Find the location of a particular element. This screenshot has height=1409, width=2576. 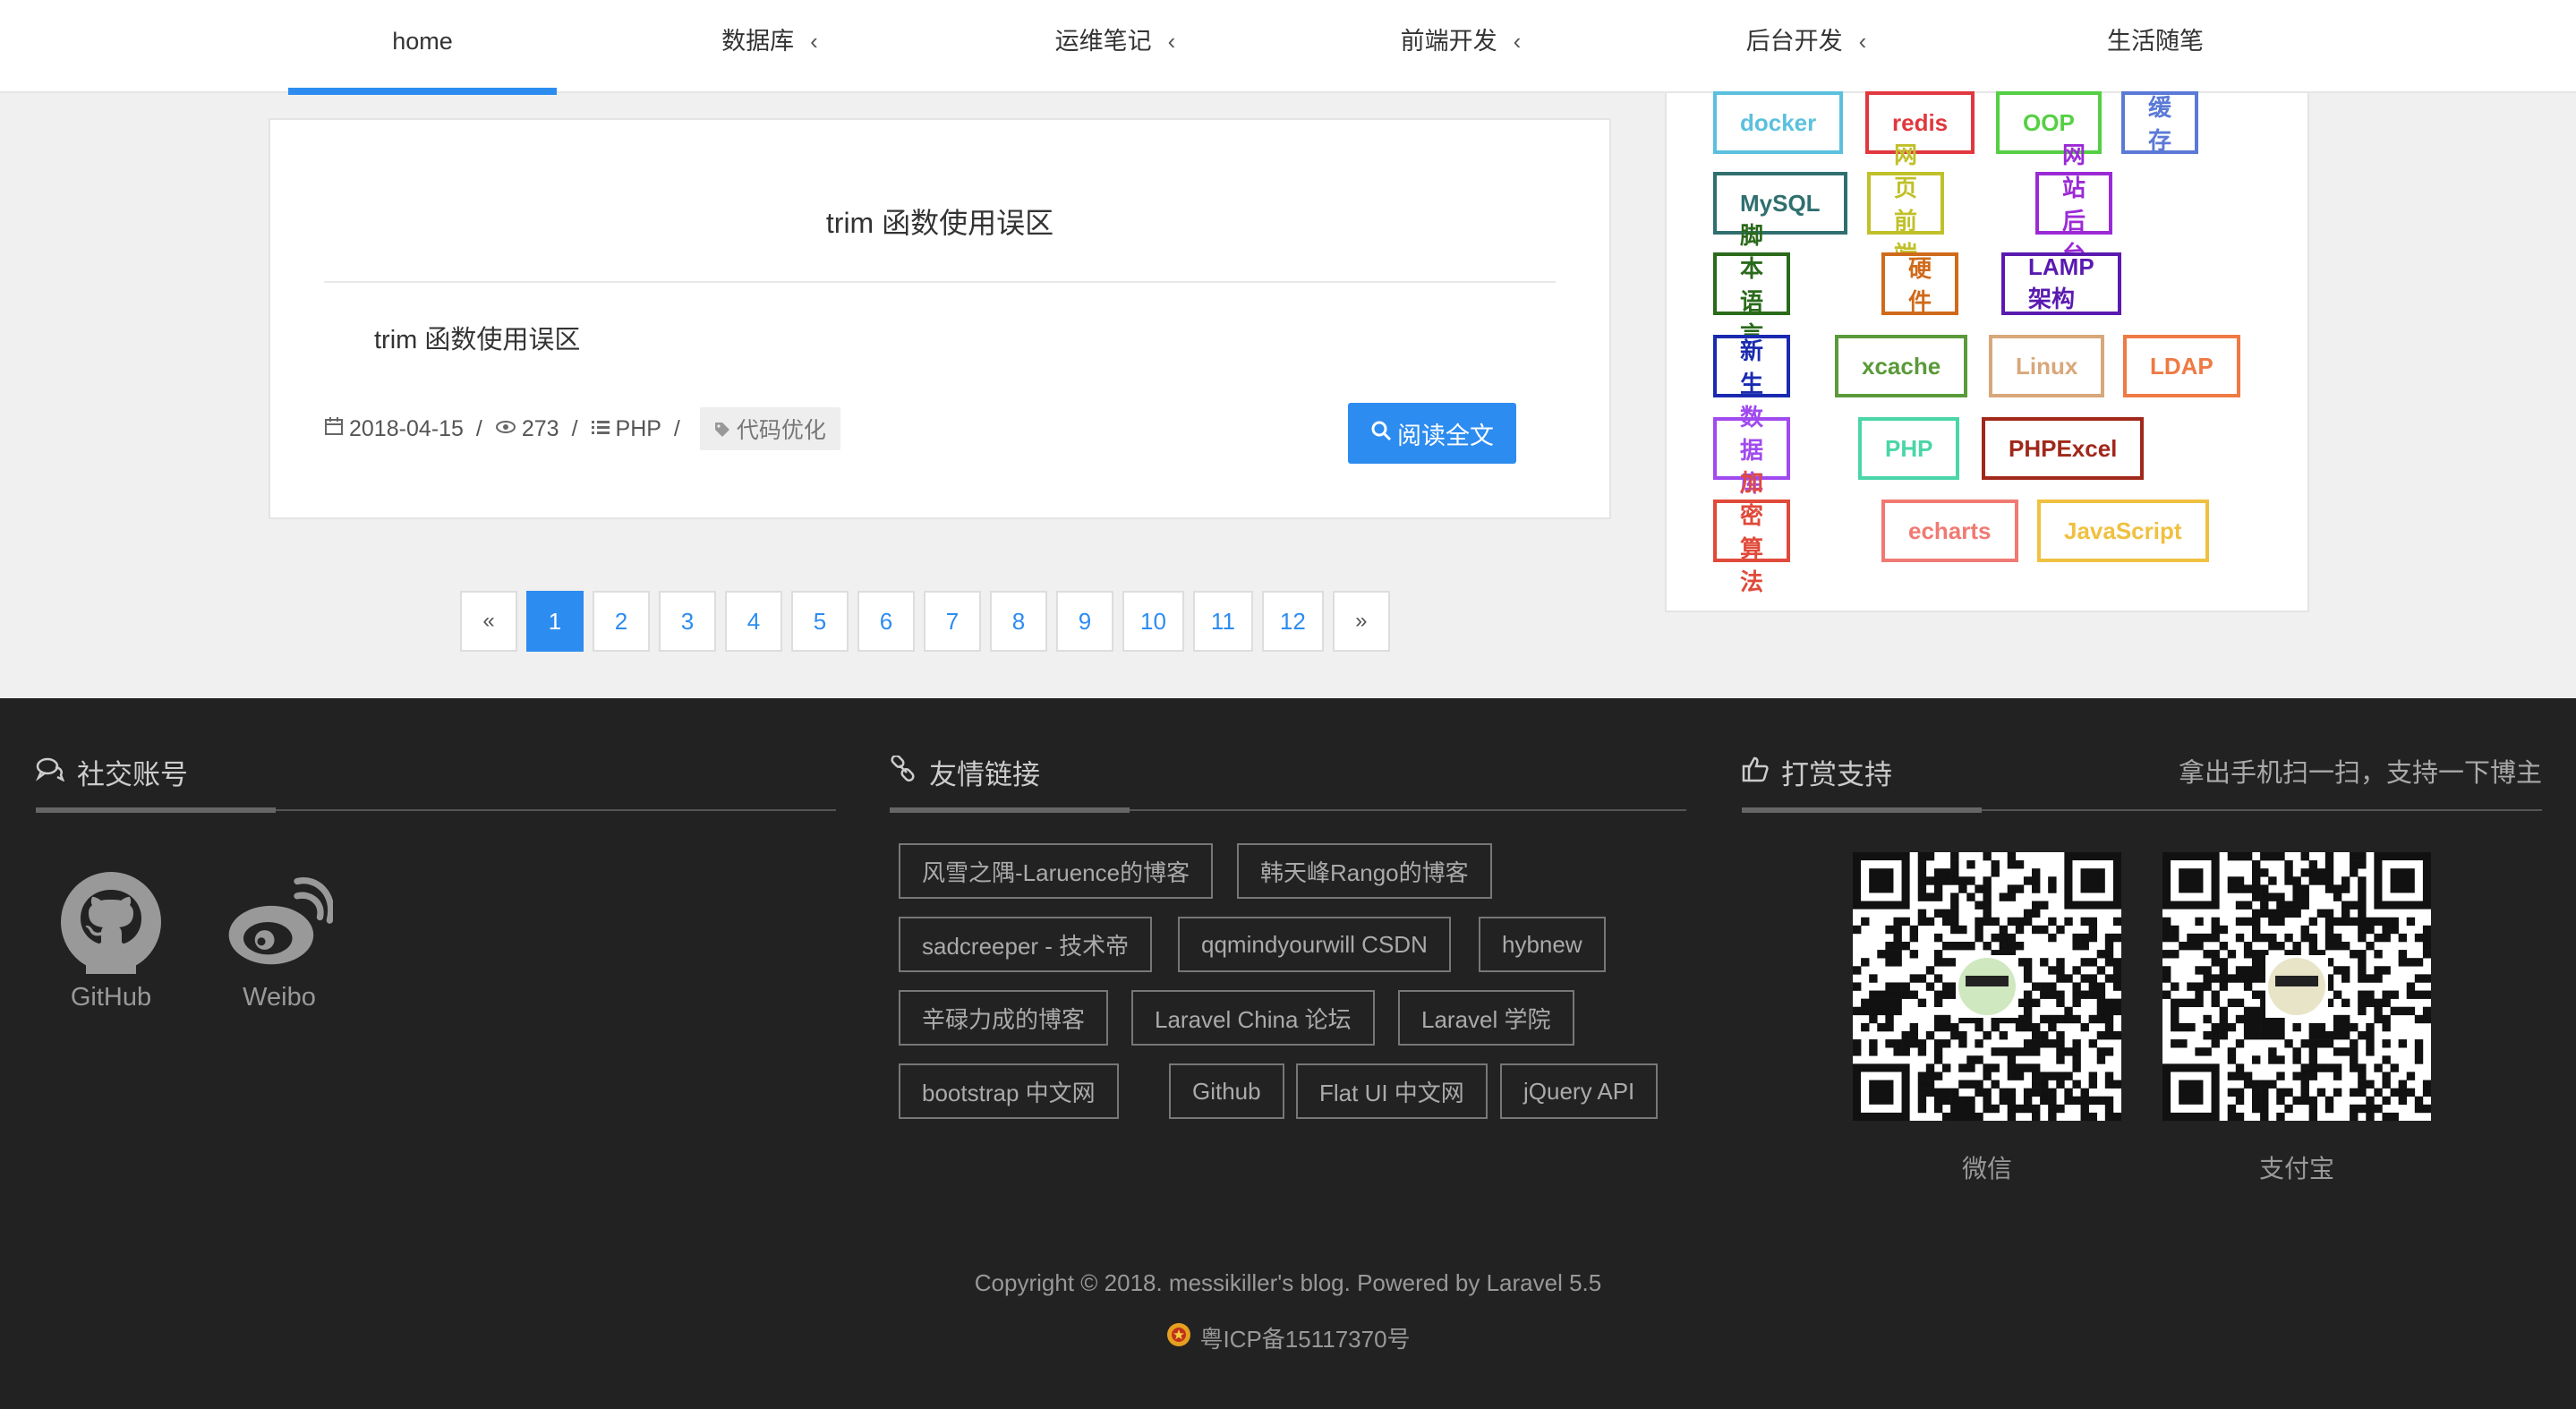

tag-chip: redis is located at coordinates (1920, 123).